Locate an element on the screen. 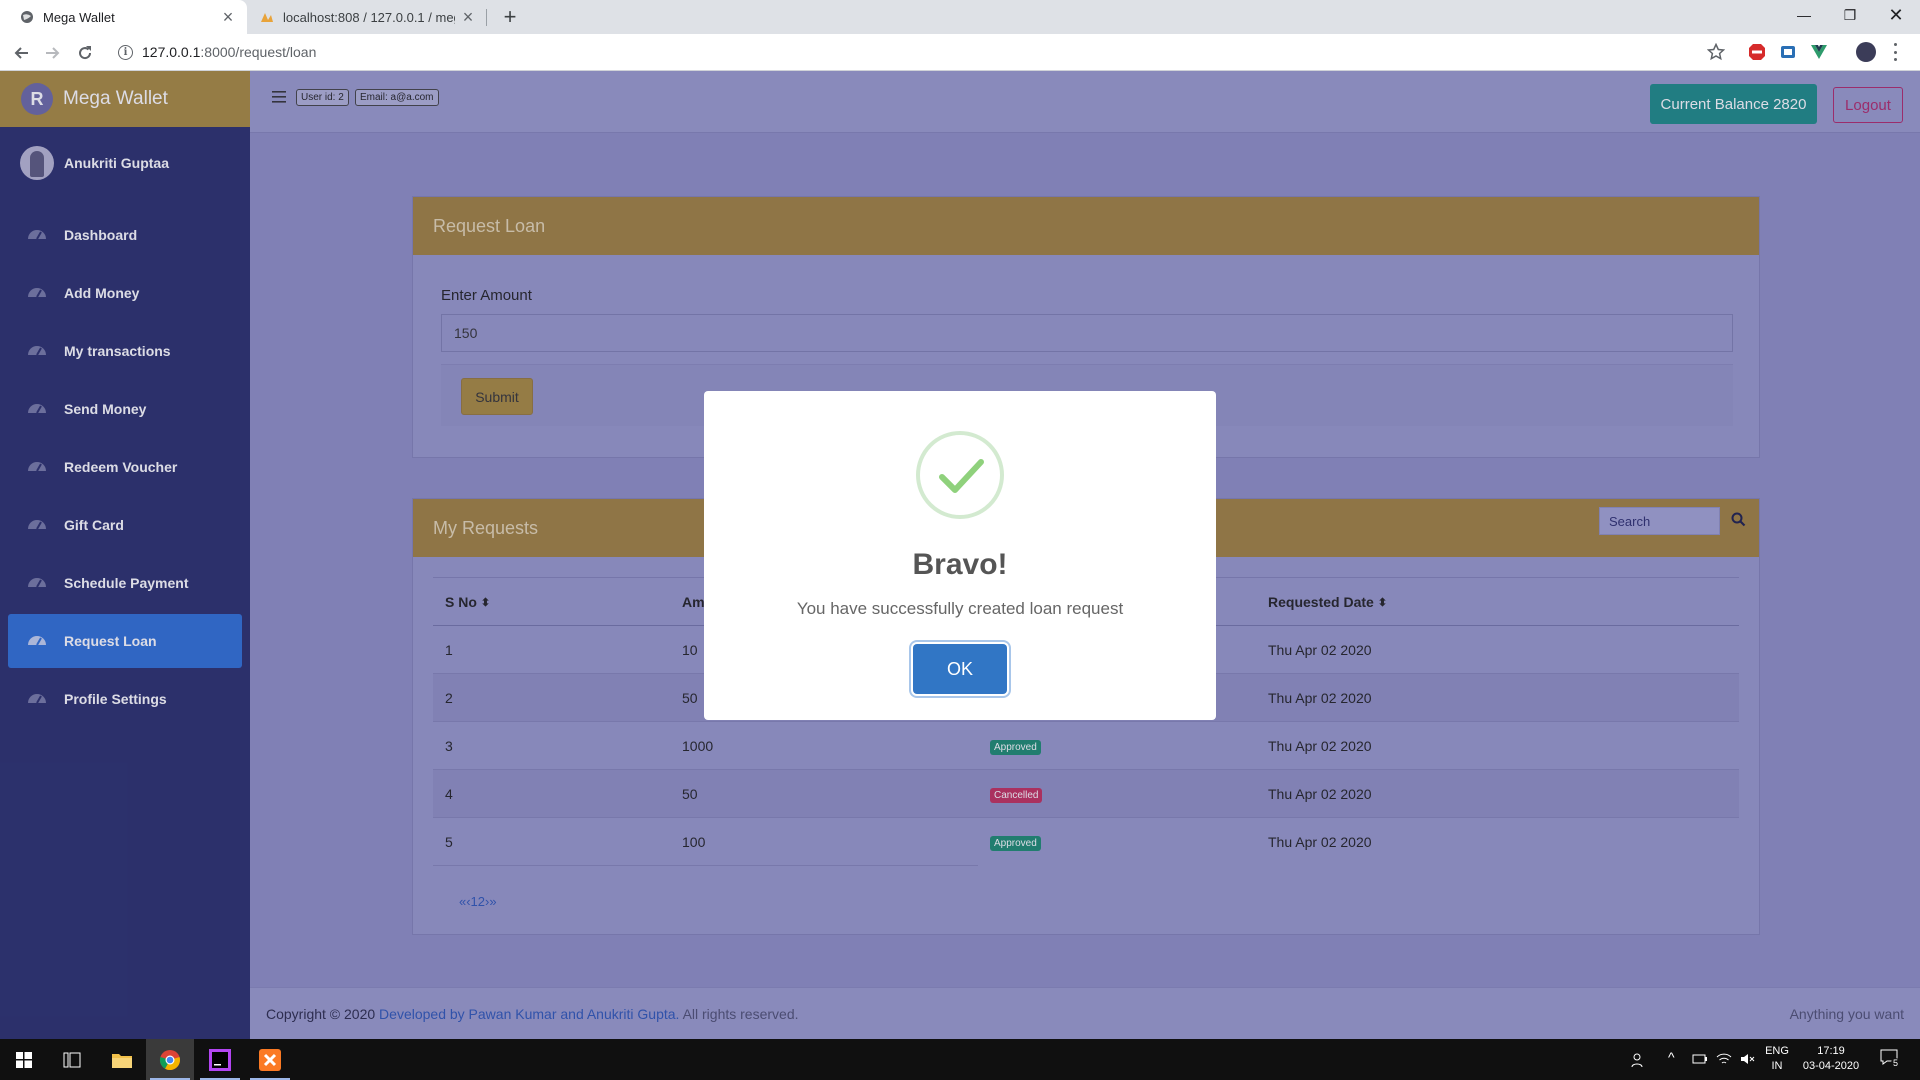 The image size is (1920, 1080). chevron-up-icon: ^ is located at coordinates (1671, 1057).